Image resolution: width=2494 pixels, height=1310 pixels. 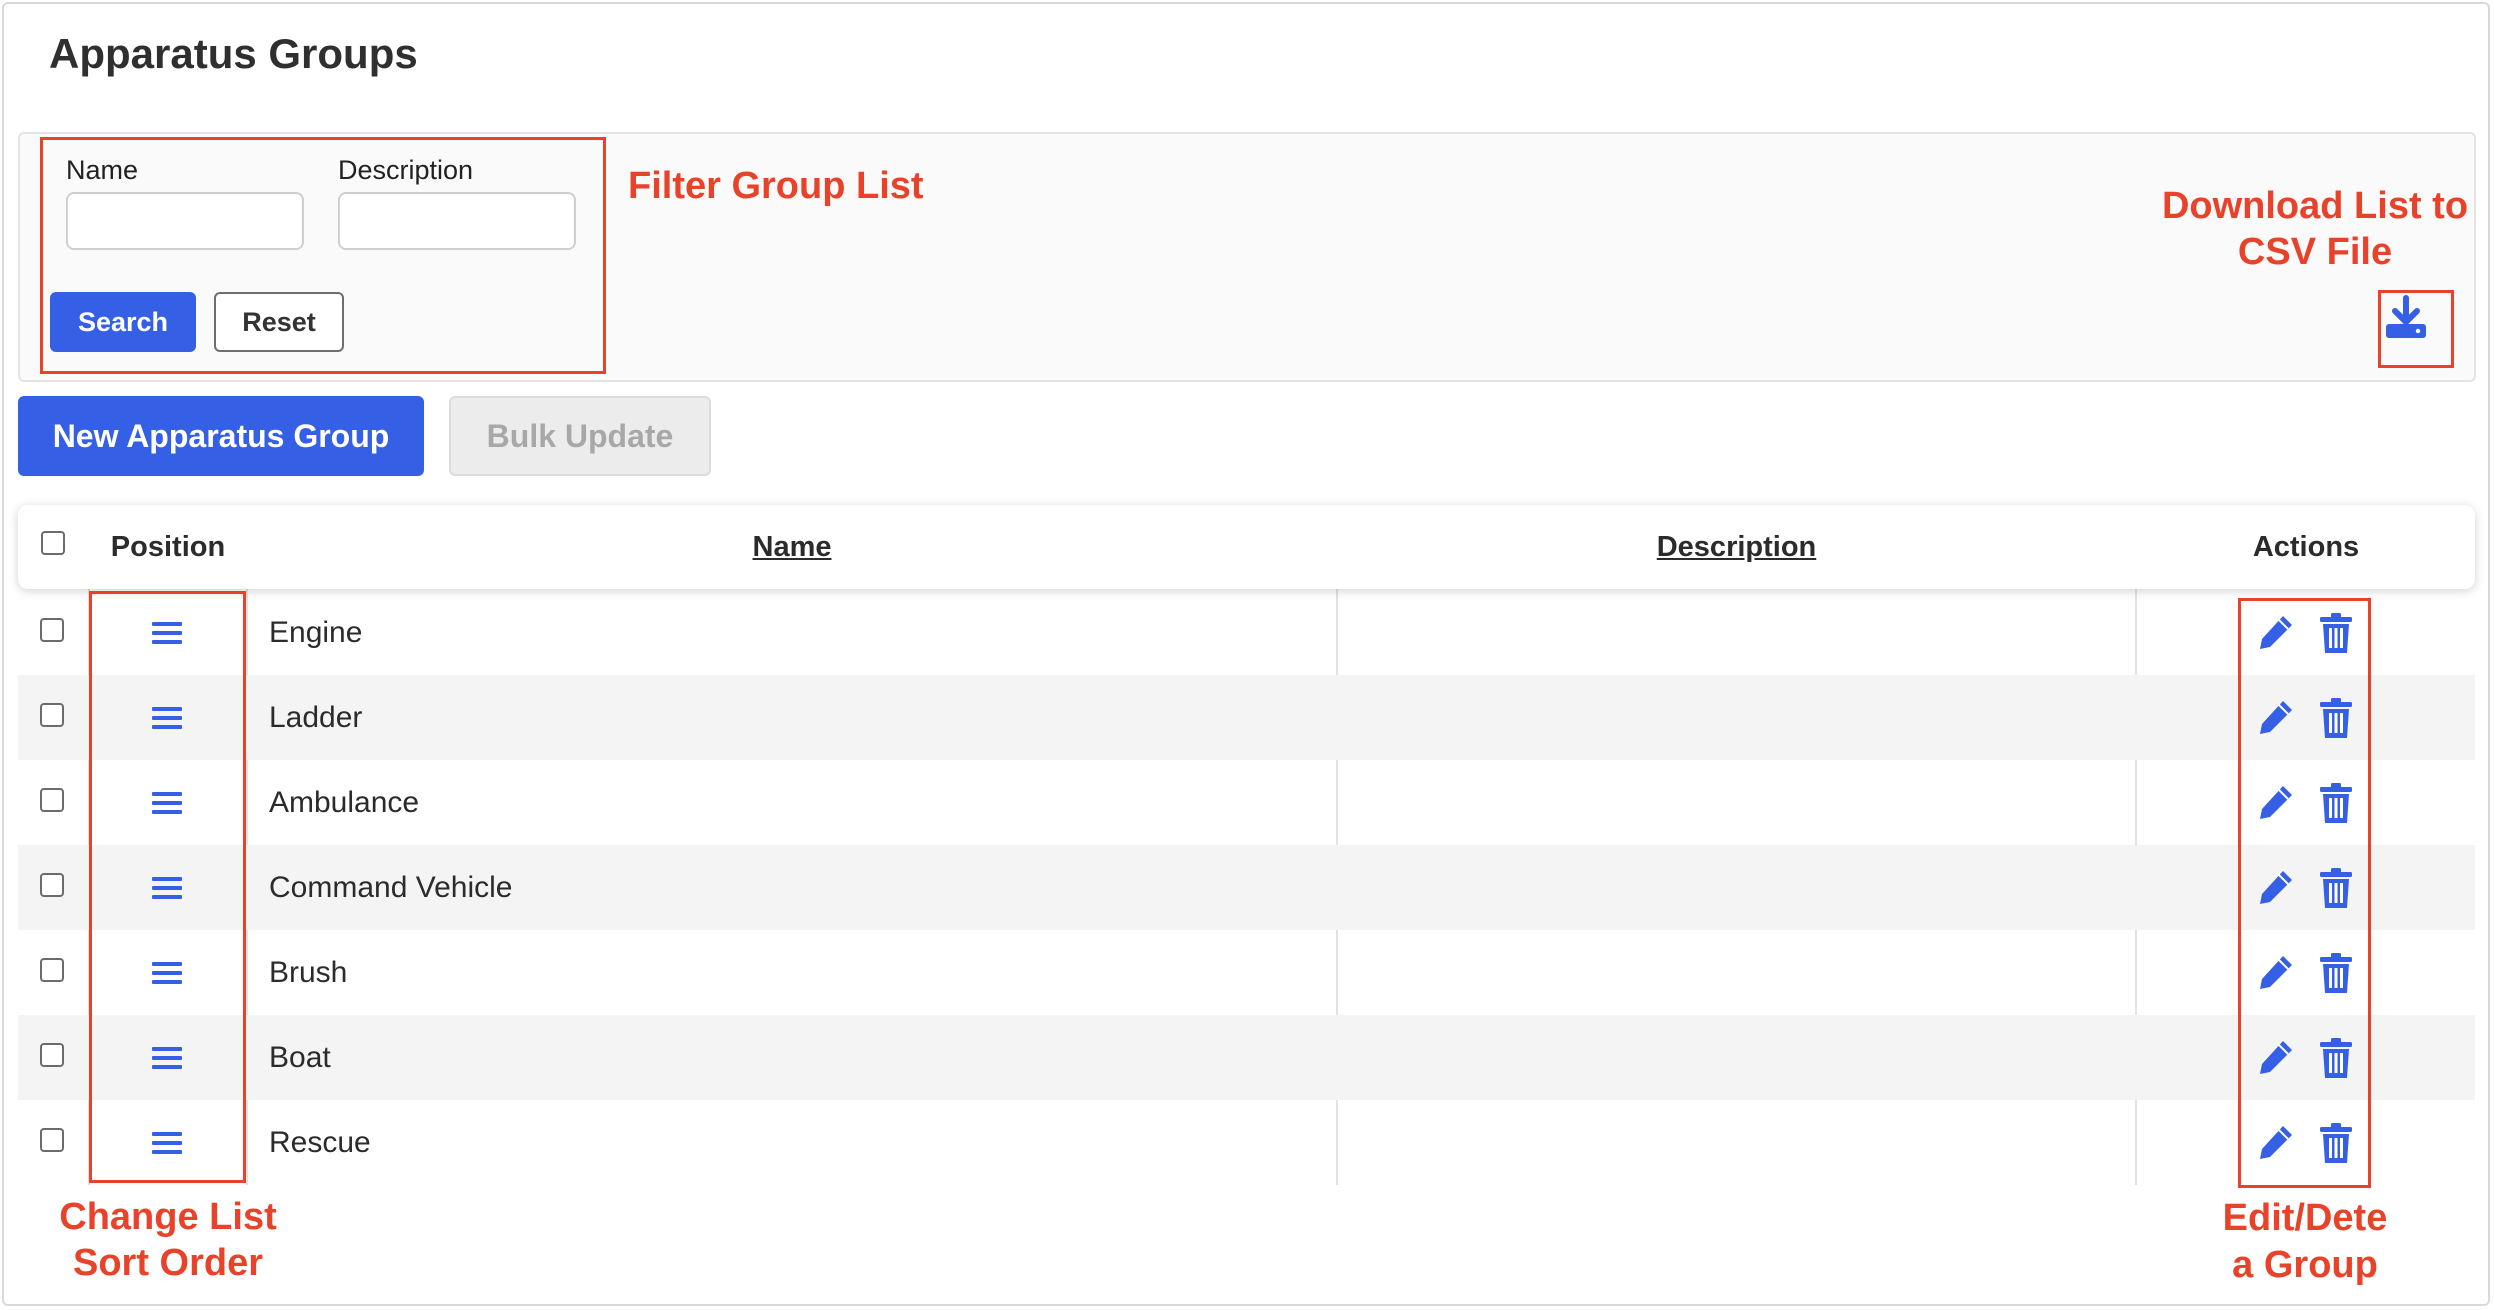 I want to click on column-header-actions: Actions, so click(x=2306, y=546).